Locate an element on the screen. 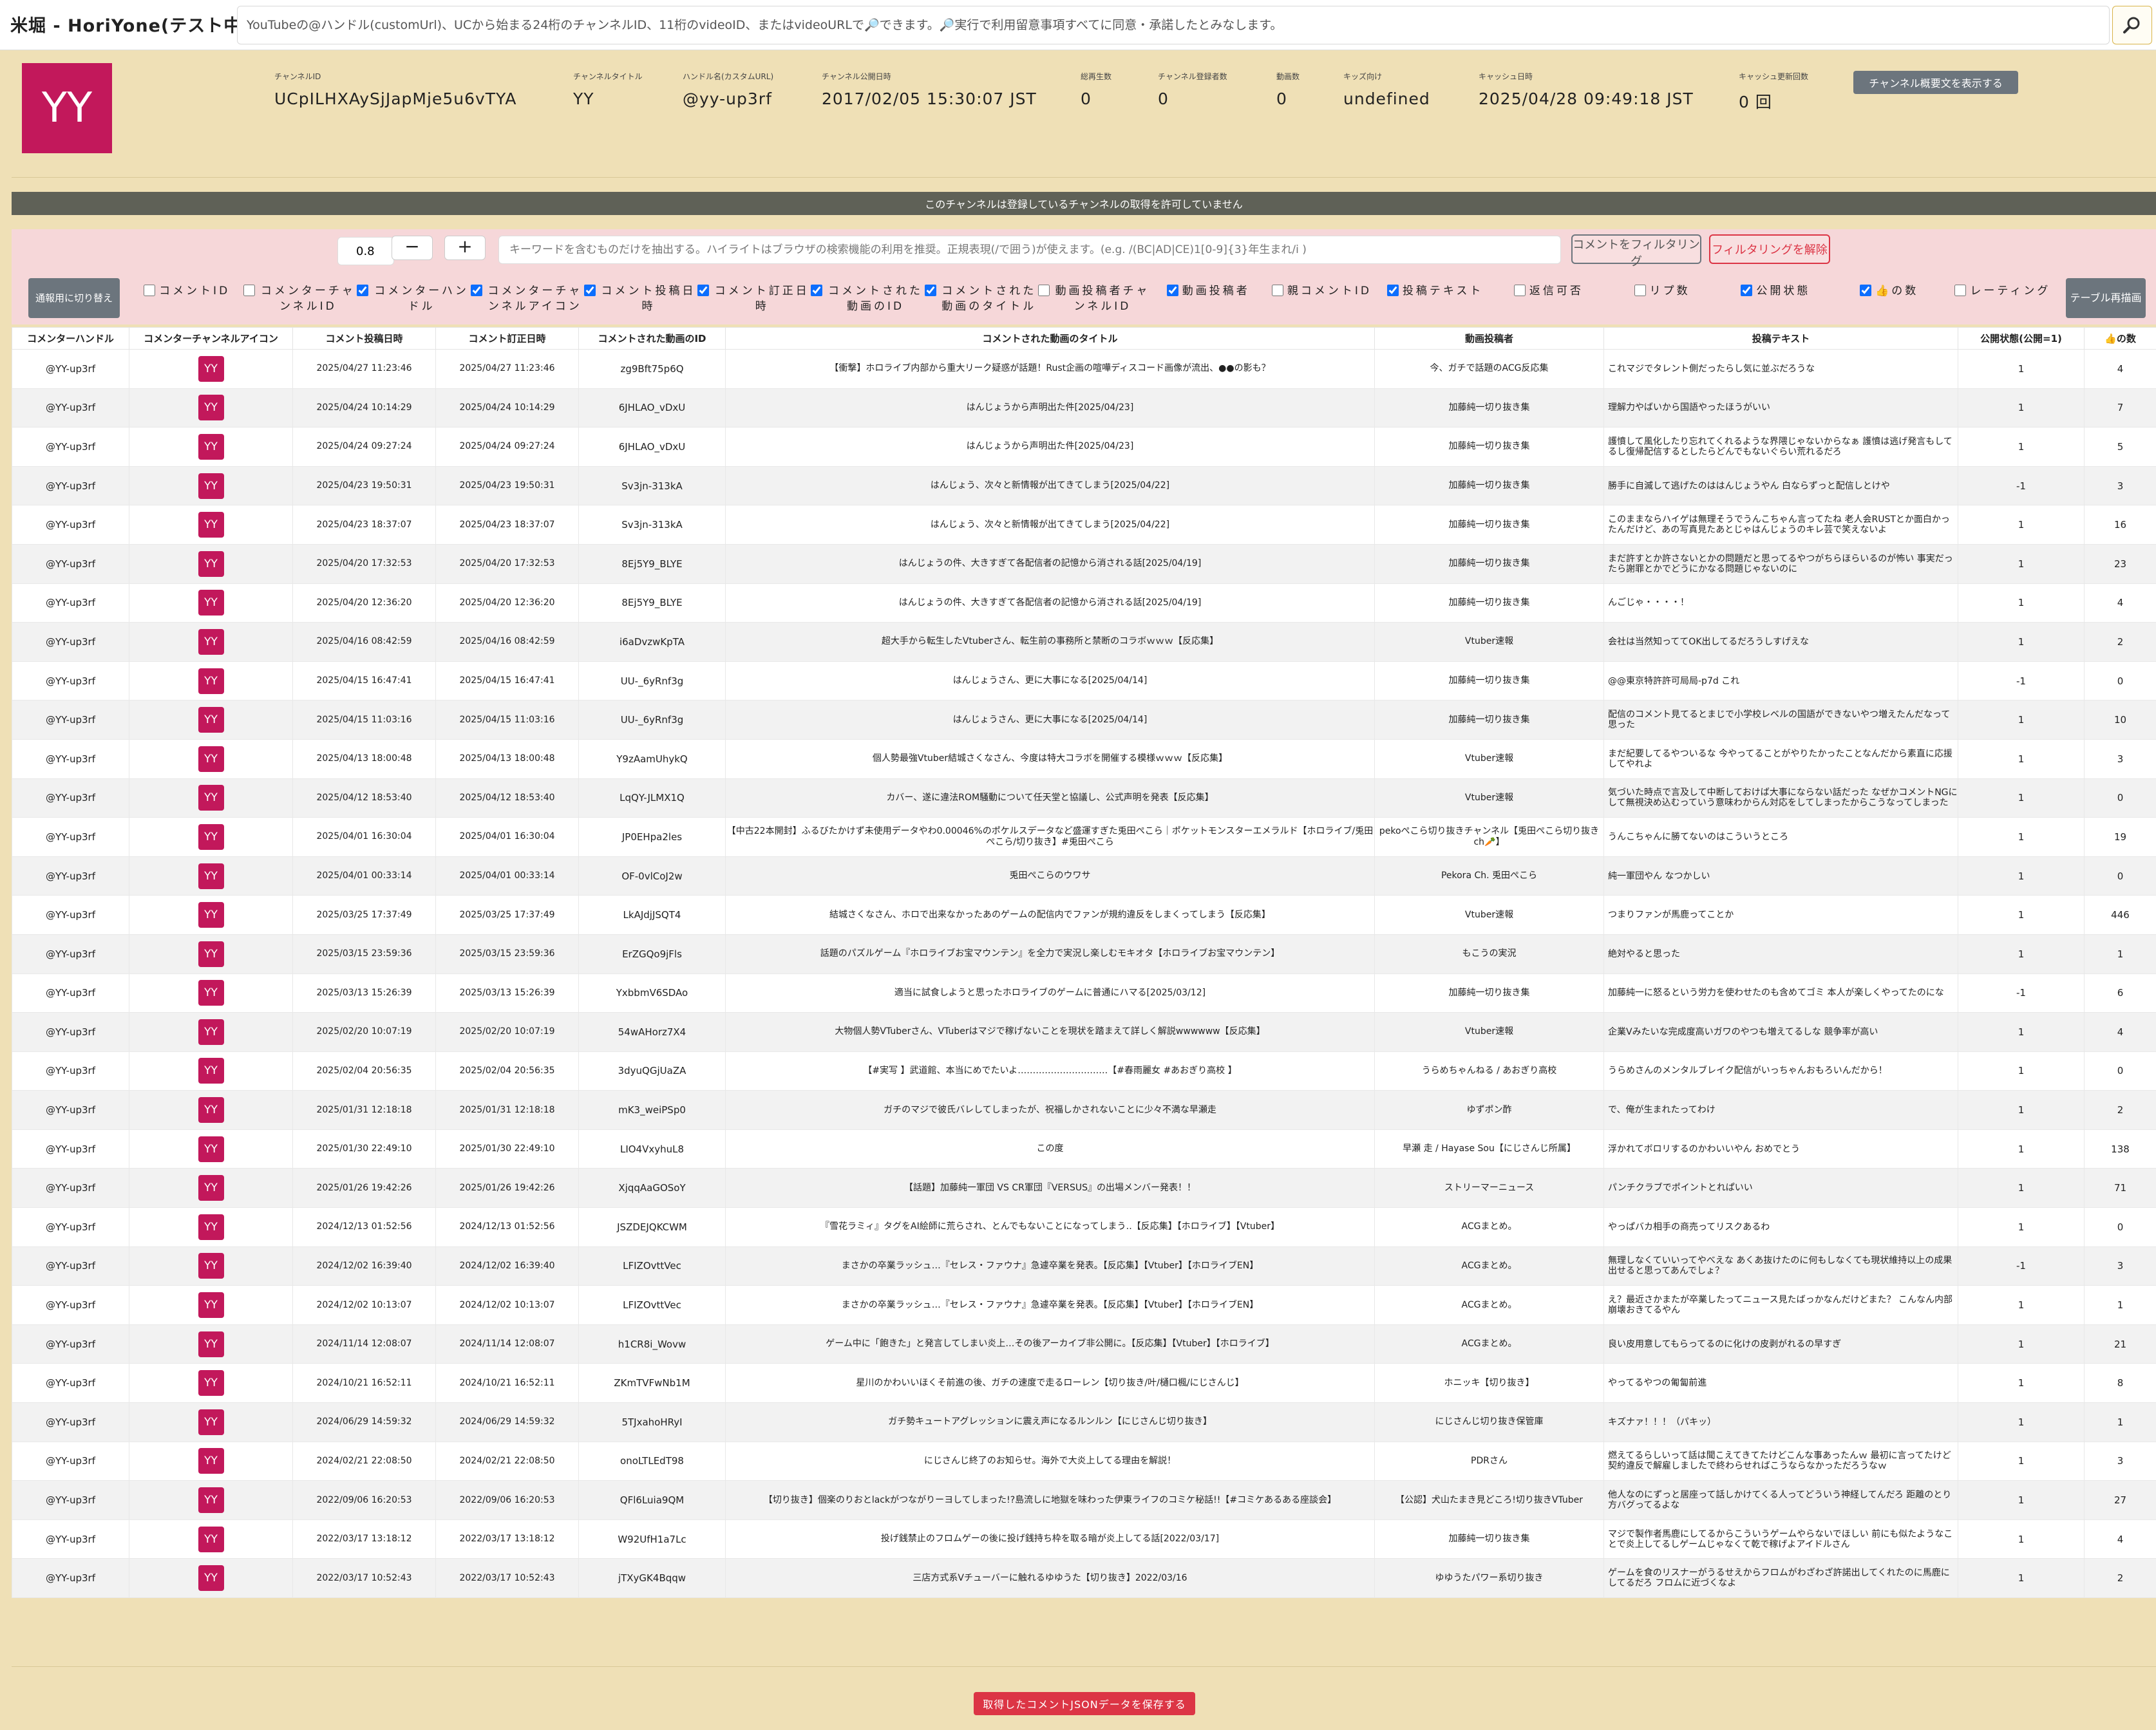  apply-filter-button: コメントをフィルタリング is located at coordinates (1636, 251).